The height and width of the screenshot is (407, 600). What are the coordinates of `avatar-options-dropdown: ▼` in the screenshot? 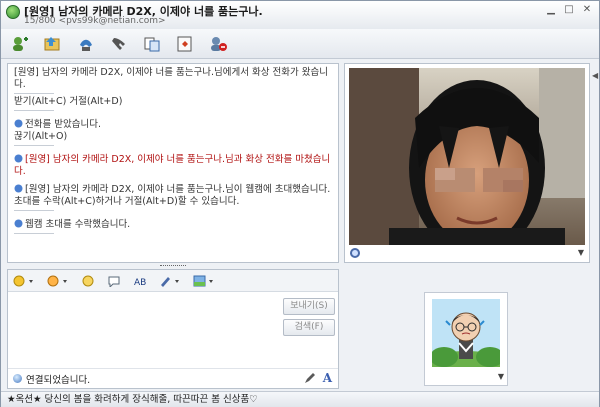 It's located at (501, 376).